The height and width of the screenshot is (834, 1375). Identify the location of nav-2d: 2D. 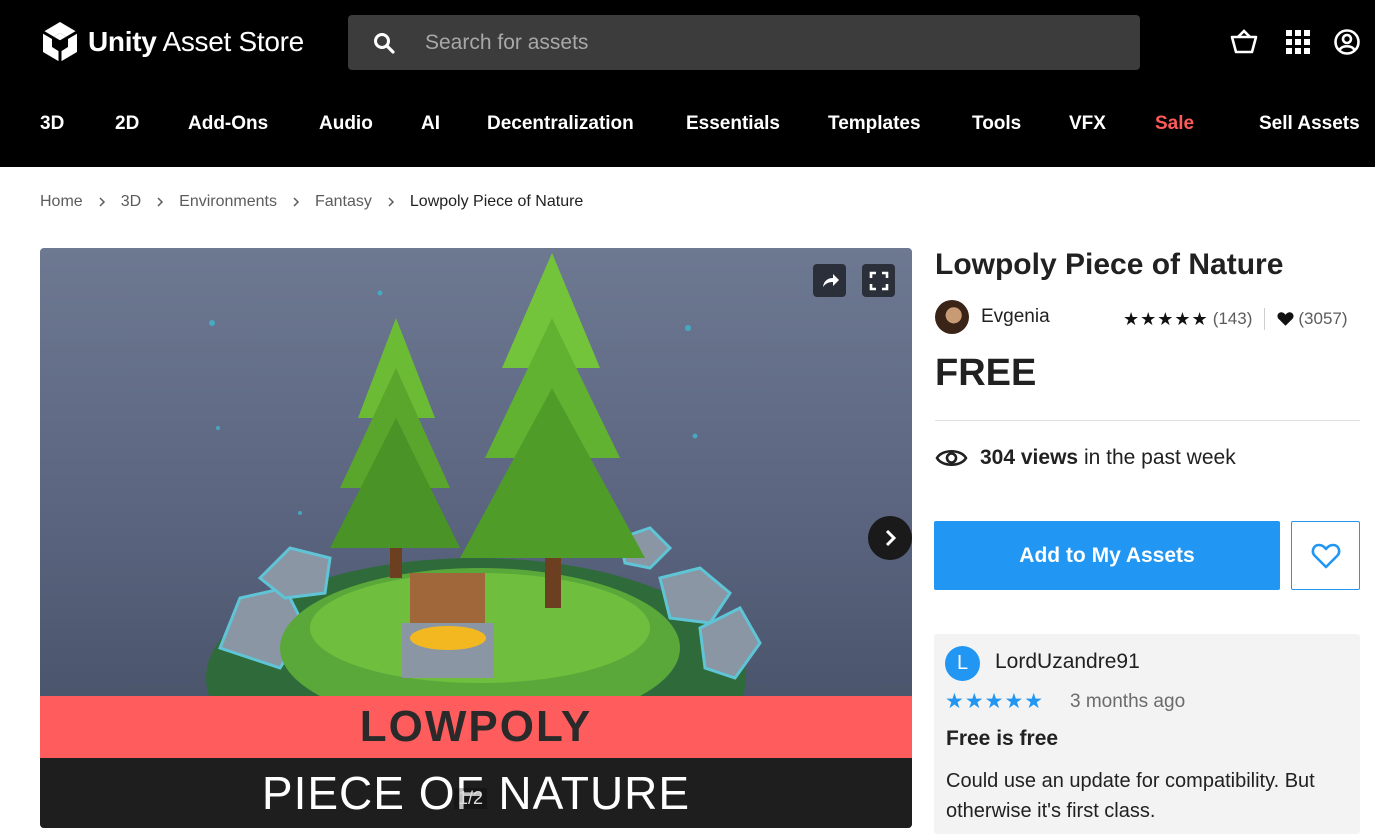
(127, 124).